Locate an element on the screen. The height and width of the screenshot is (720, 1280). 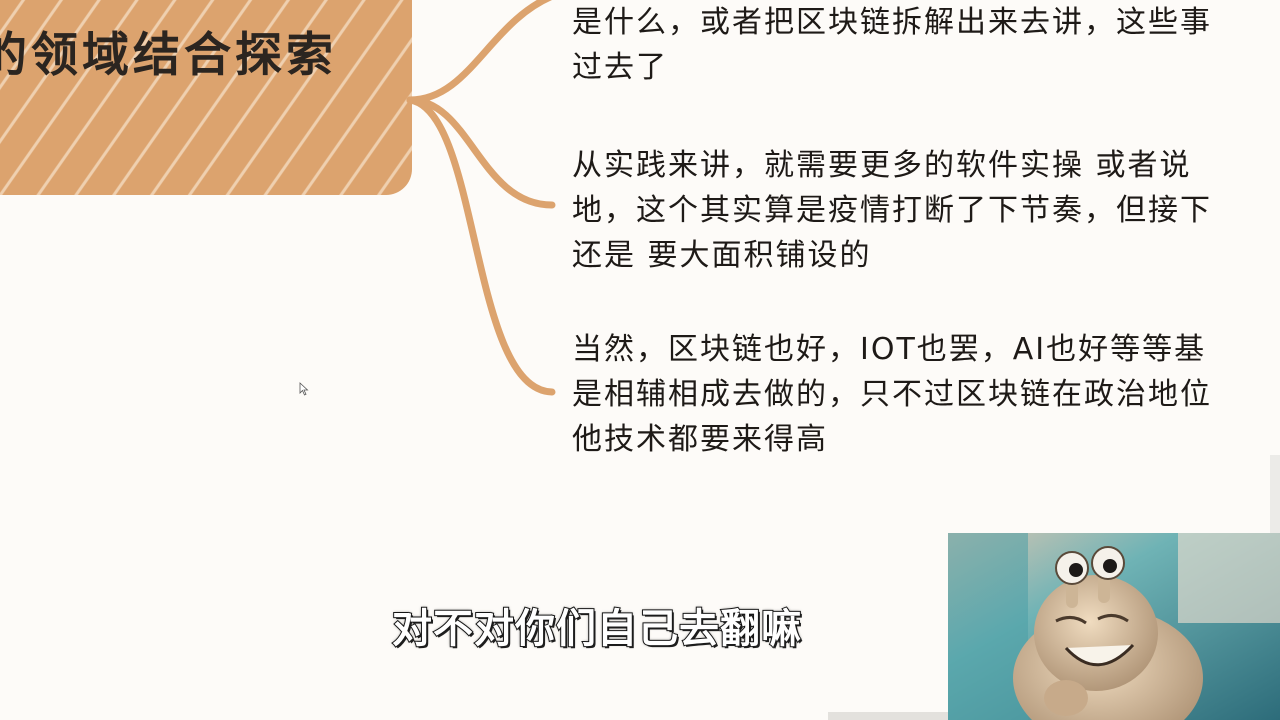
branch-3-line-2: 是相辅相成去做的，只不过区块链在政治地位 is located at coordinates (892, 394).